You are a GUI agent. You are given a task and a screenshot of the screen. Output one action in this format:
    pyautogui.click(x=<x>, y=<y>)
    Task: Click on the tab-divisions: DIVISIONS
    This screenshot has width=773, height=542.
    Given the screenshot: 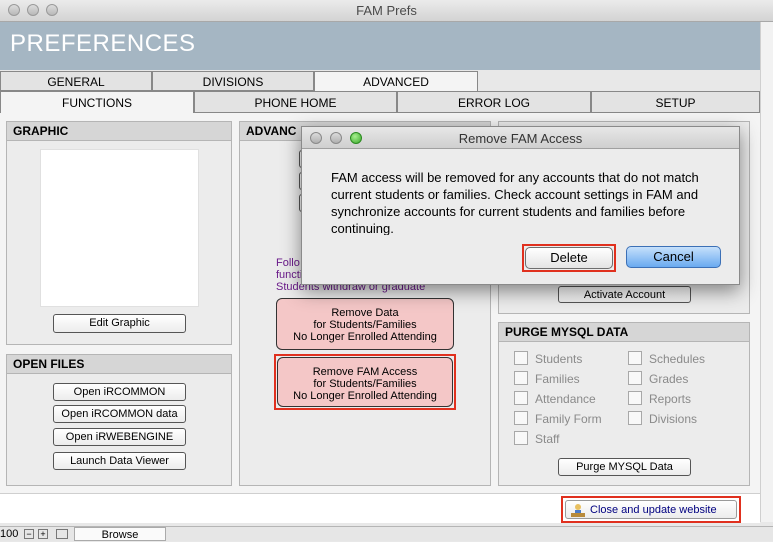 What is the action you would take?
    pyautogui.click(x=233, y=81)
    